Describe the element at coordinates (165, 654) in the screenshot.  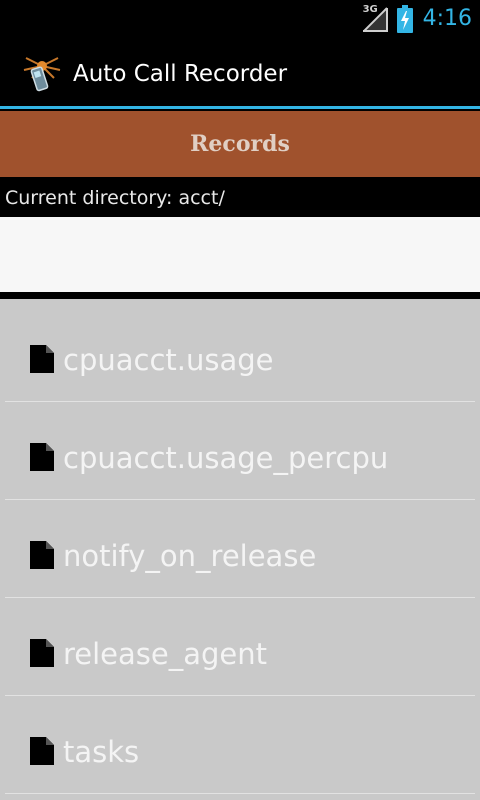
I see `file-name: release_agent` at that location.